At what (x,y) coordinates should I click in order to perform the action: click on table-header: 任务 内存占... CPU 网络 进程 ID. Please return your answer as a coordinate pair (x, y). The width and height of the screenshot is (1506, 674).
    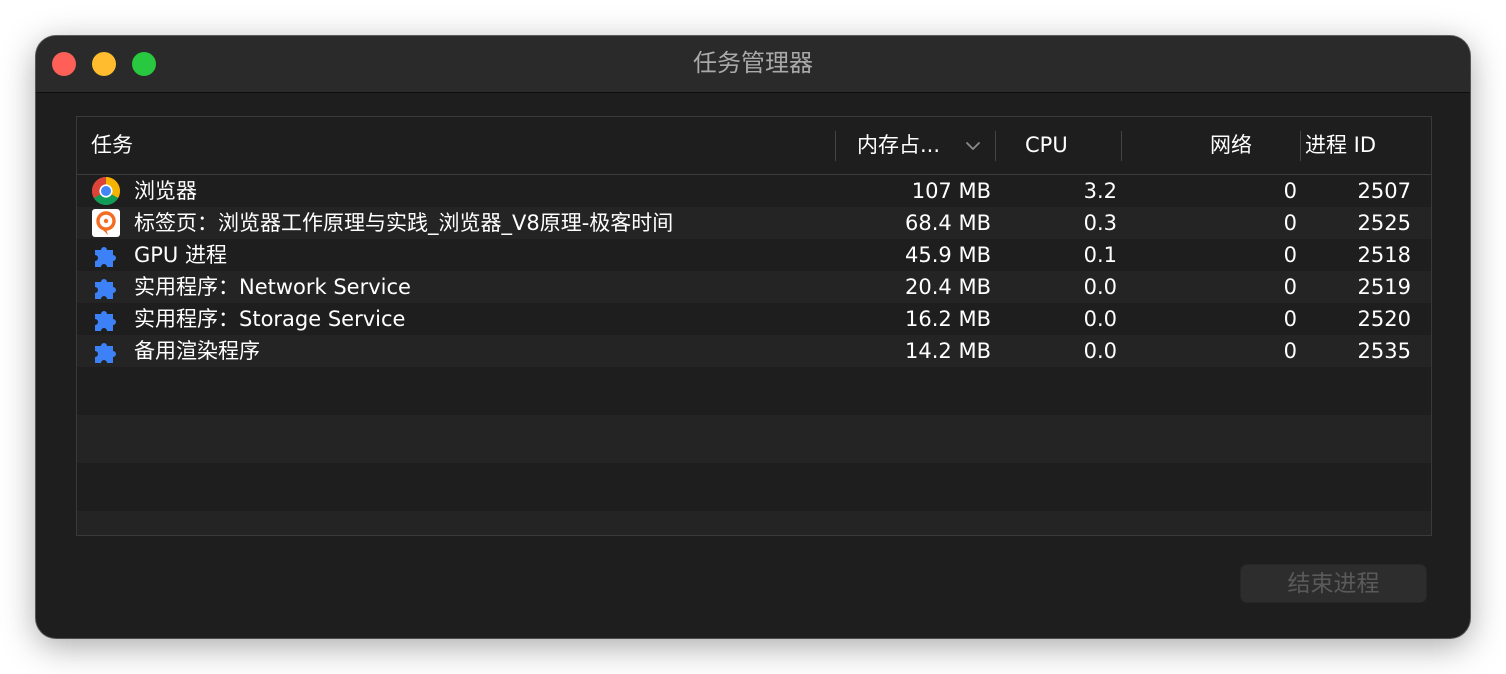
    Looking at the image, I should click on (754, 146).